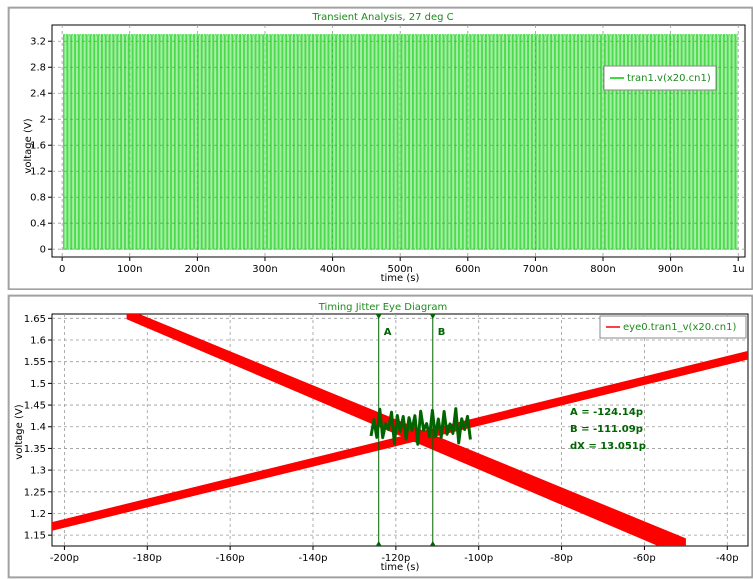  I want to click on x-tick-label: -100p, so click(478, 558).